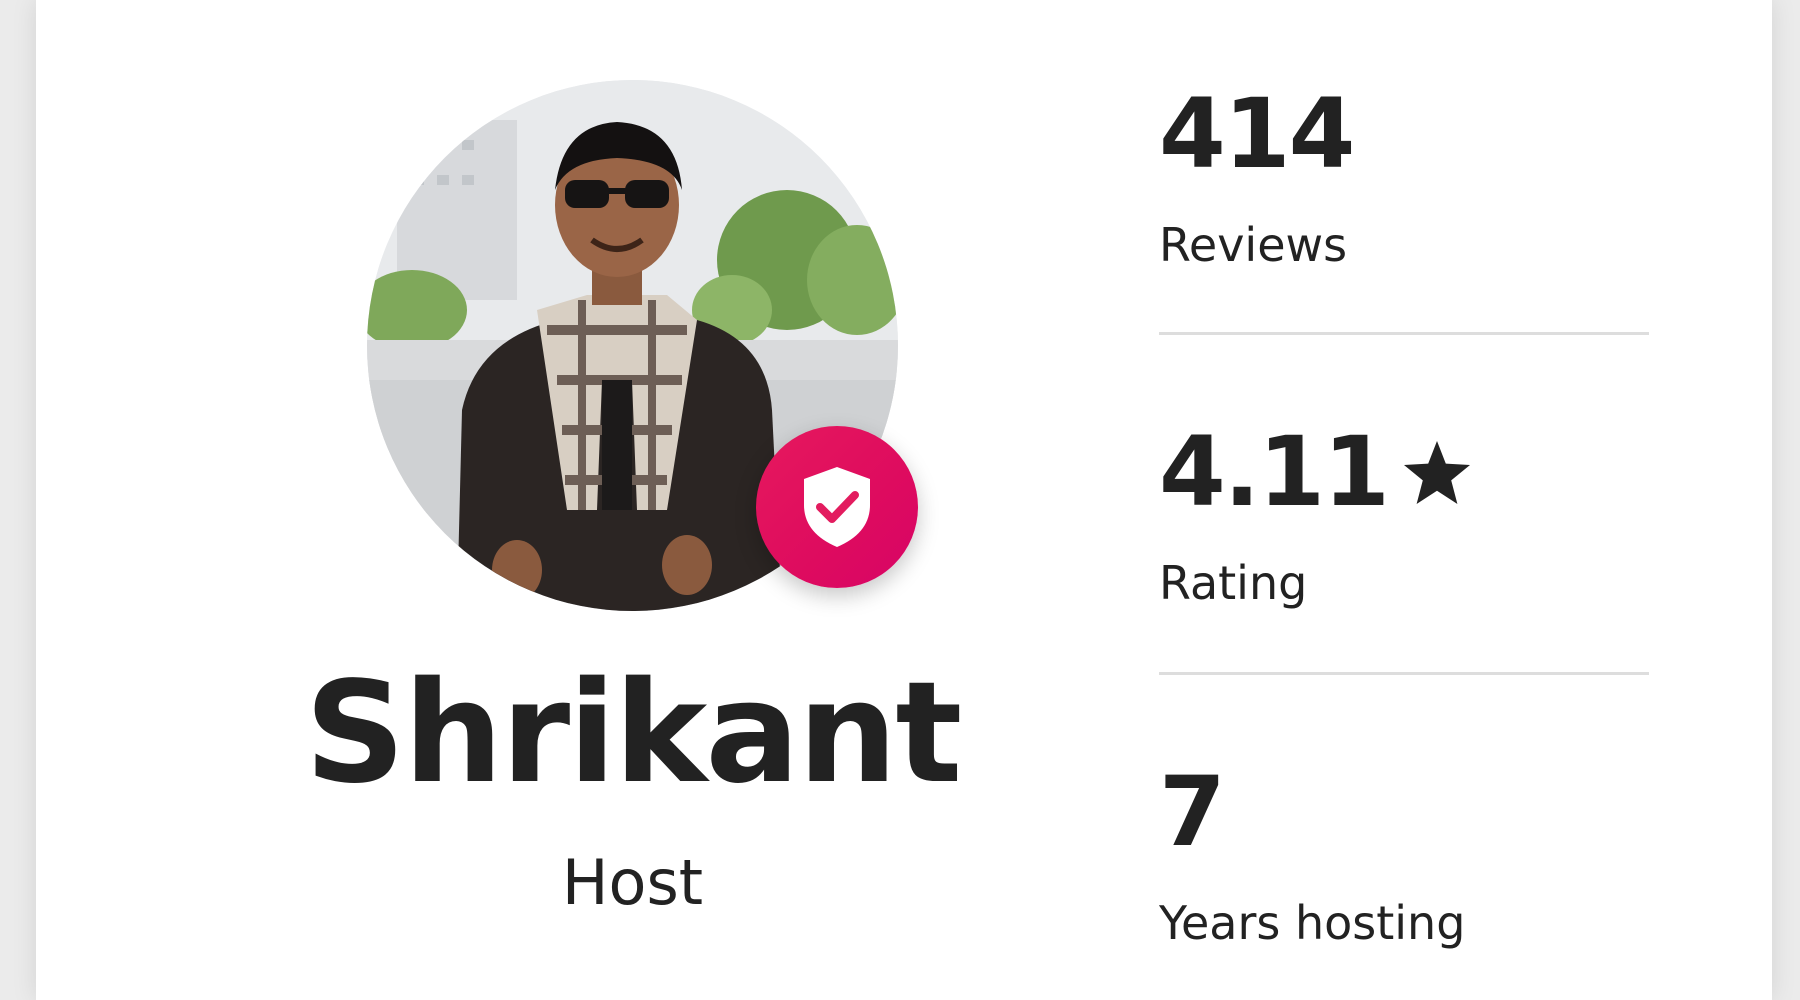  Describe the element at coordinates (1404, 855) in the screenshot. I see `stat-years-hosting: 7 Years hosting` at that location.